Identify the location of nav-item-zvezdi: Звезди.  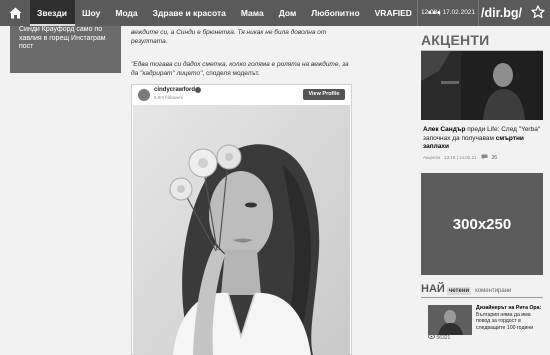
(53, 13).